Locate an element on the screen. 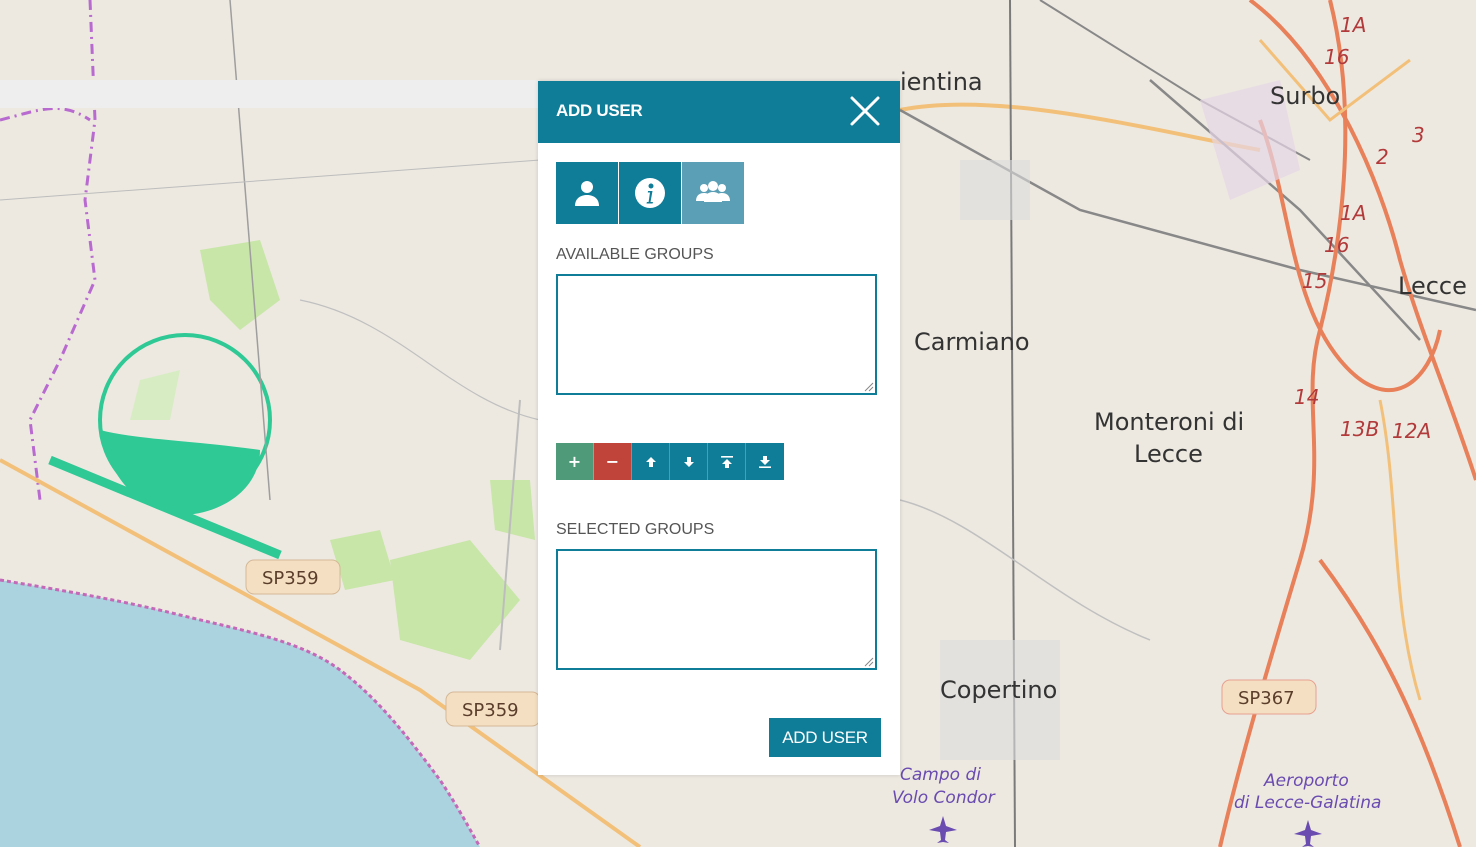 Image resolution: width=1476 pixels, height=847 pixels. road-ref-label: 13B is located at coordinates (1359, 429).